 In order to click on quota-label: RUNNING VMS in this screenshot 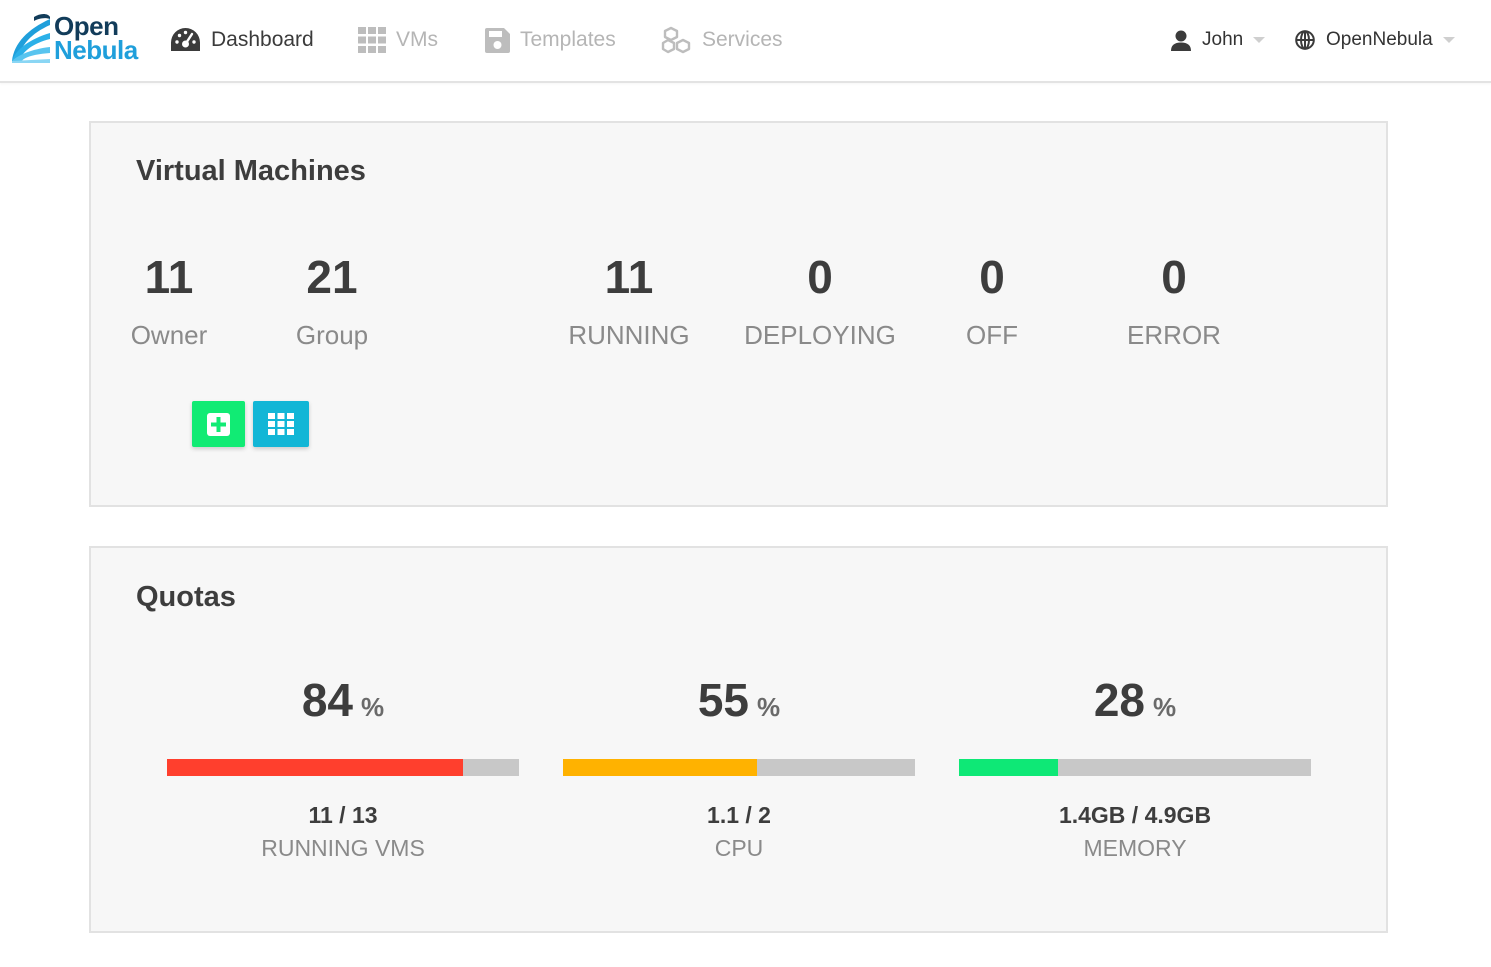, I will do `click(343, 848)`.